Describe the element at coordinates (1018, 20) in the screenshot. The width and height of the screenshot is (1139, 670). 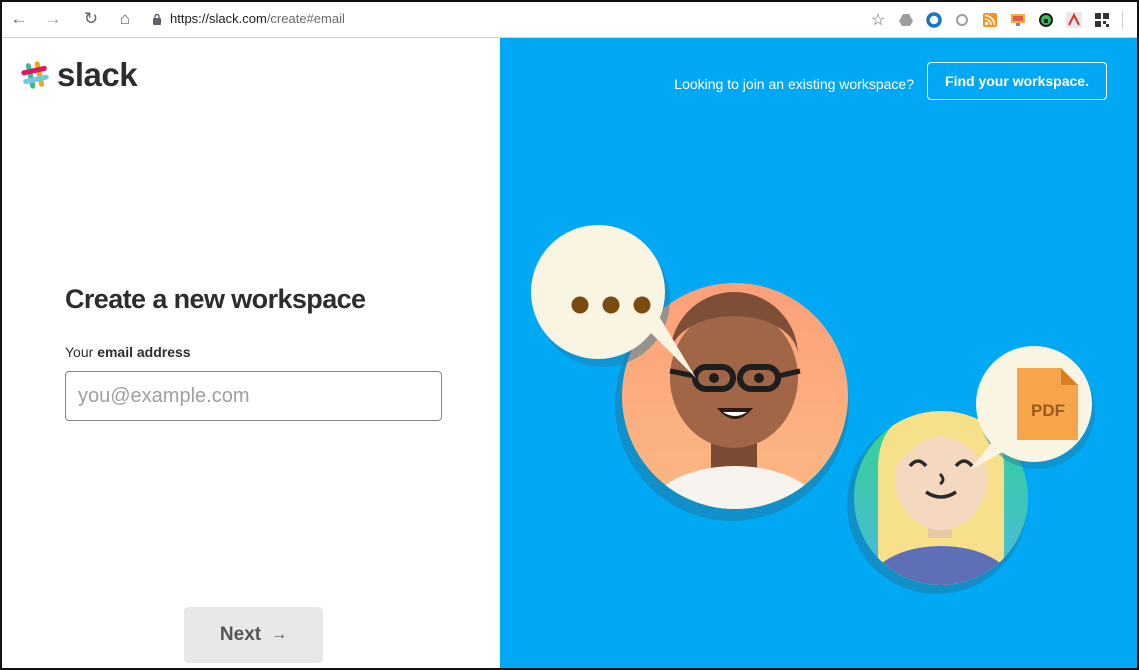
I see `screen-extension-icon` at that location.